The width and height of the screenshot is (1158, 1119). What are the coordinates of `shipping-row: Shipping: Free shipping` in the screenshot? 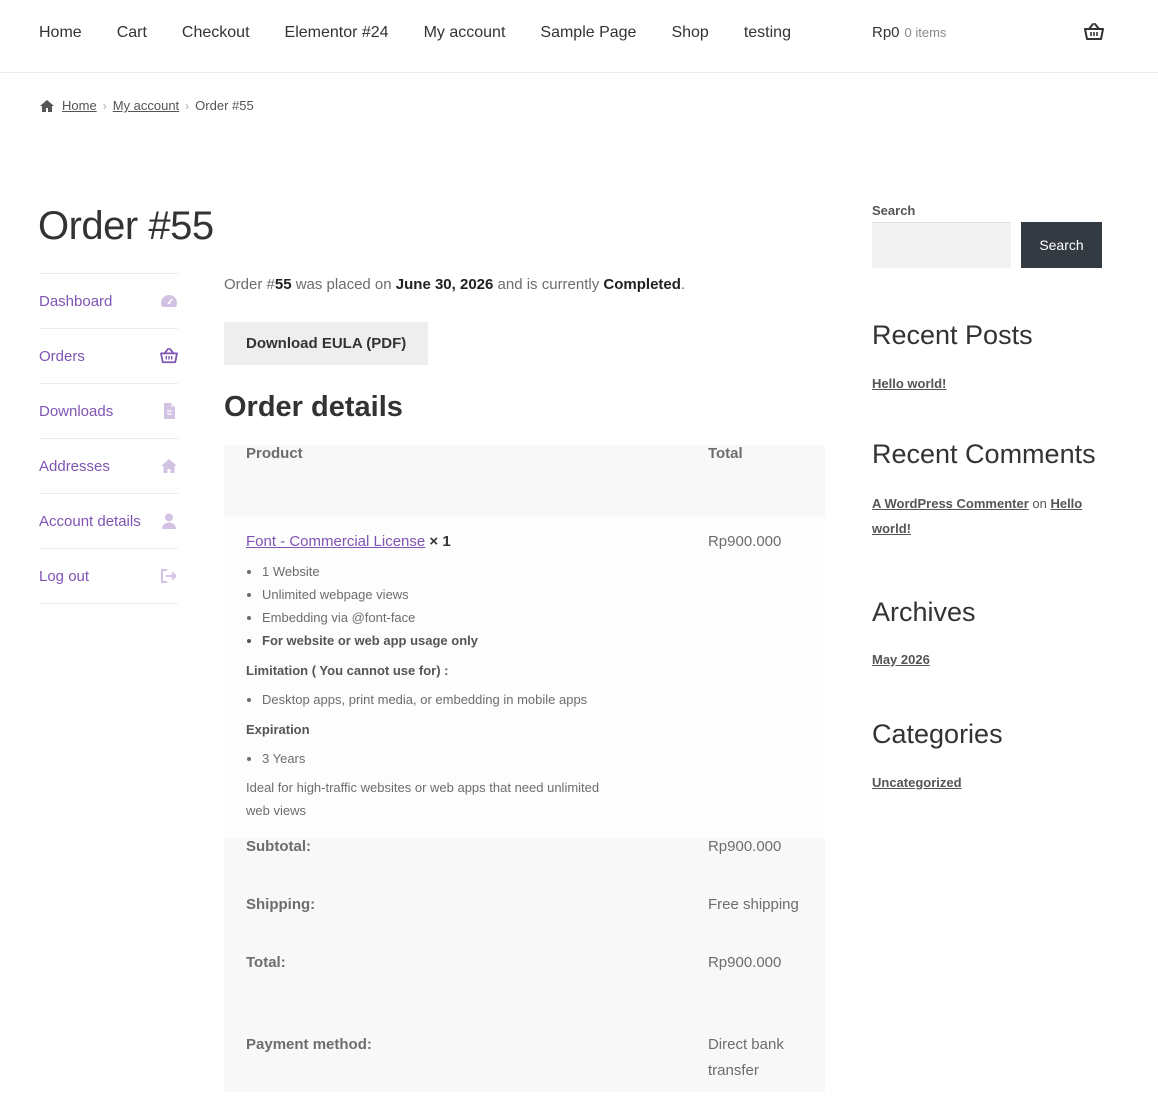 It's located at (524, 925).